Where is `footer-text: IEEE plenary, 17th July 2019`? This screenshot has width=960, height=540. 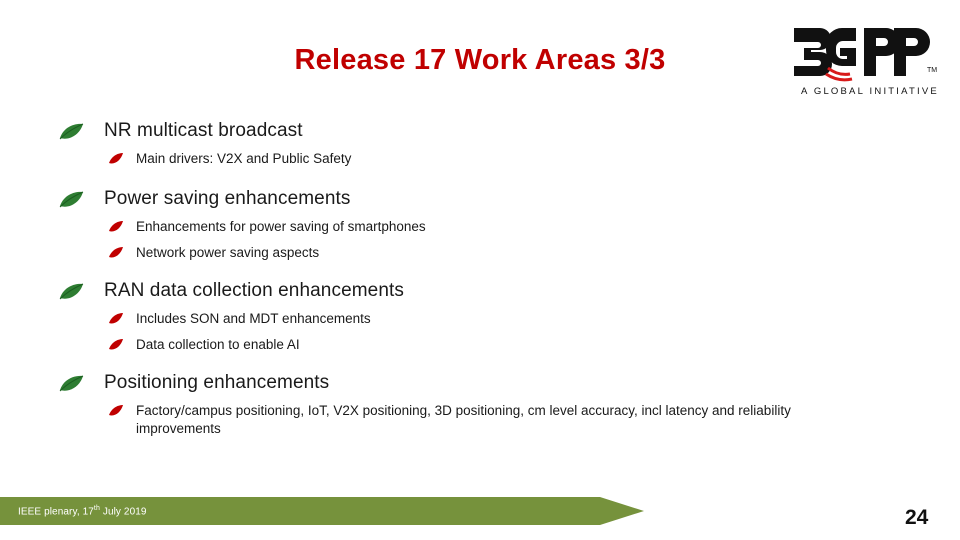
footer-text: IEEE plenary, 17th July 2019 is located at coordinates (82, 511).